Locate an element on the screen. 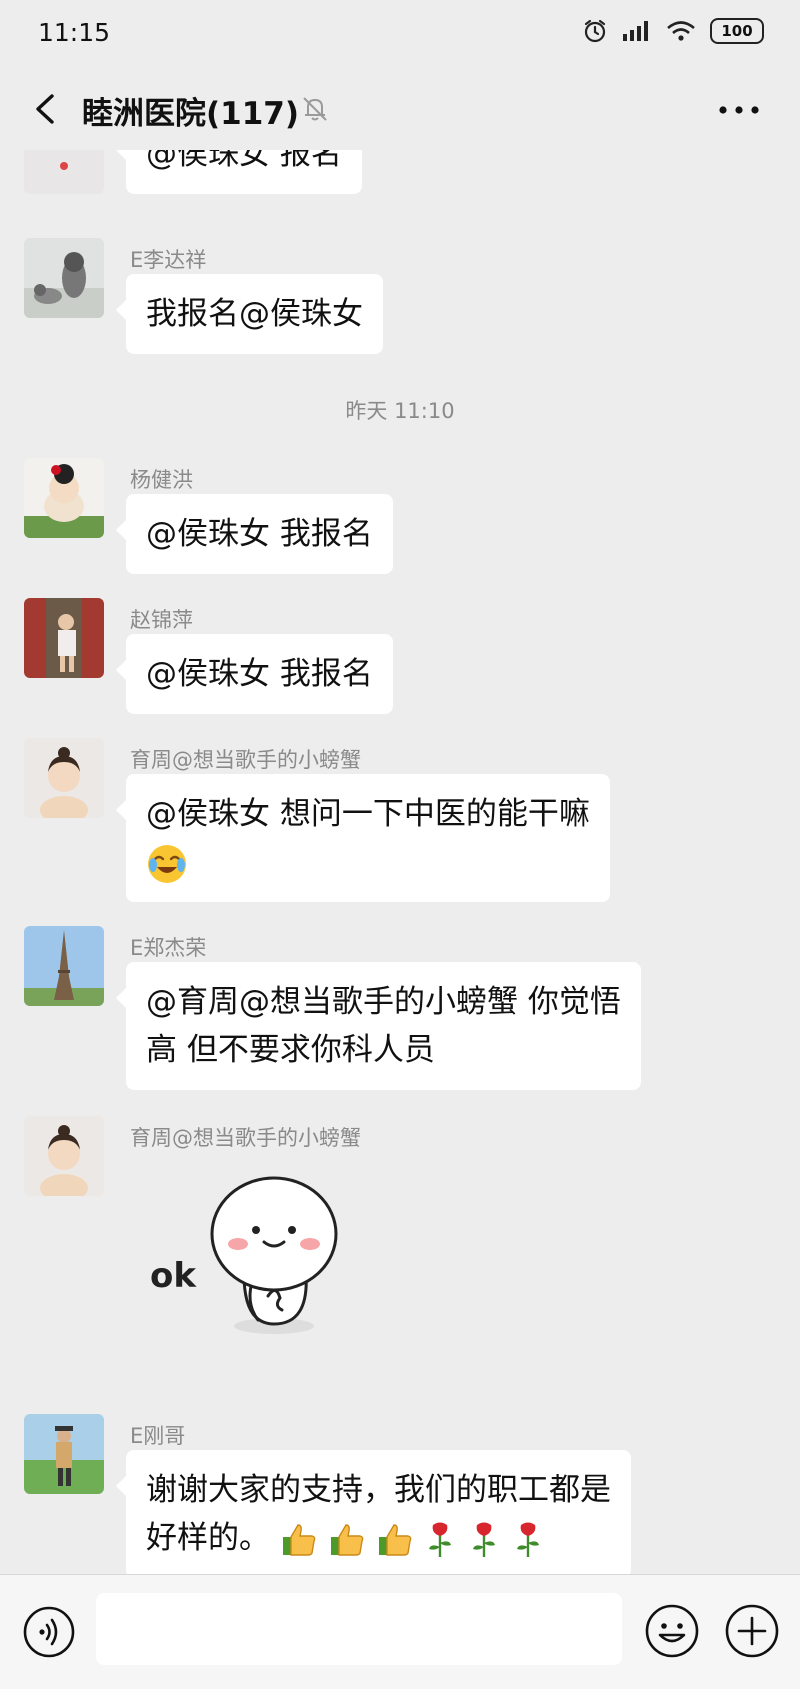  plus-icon is located at coordinates (752, 1631).